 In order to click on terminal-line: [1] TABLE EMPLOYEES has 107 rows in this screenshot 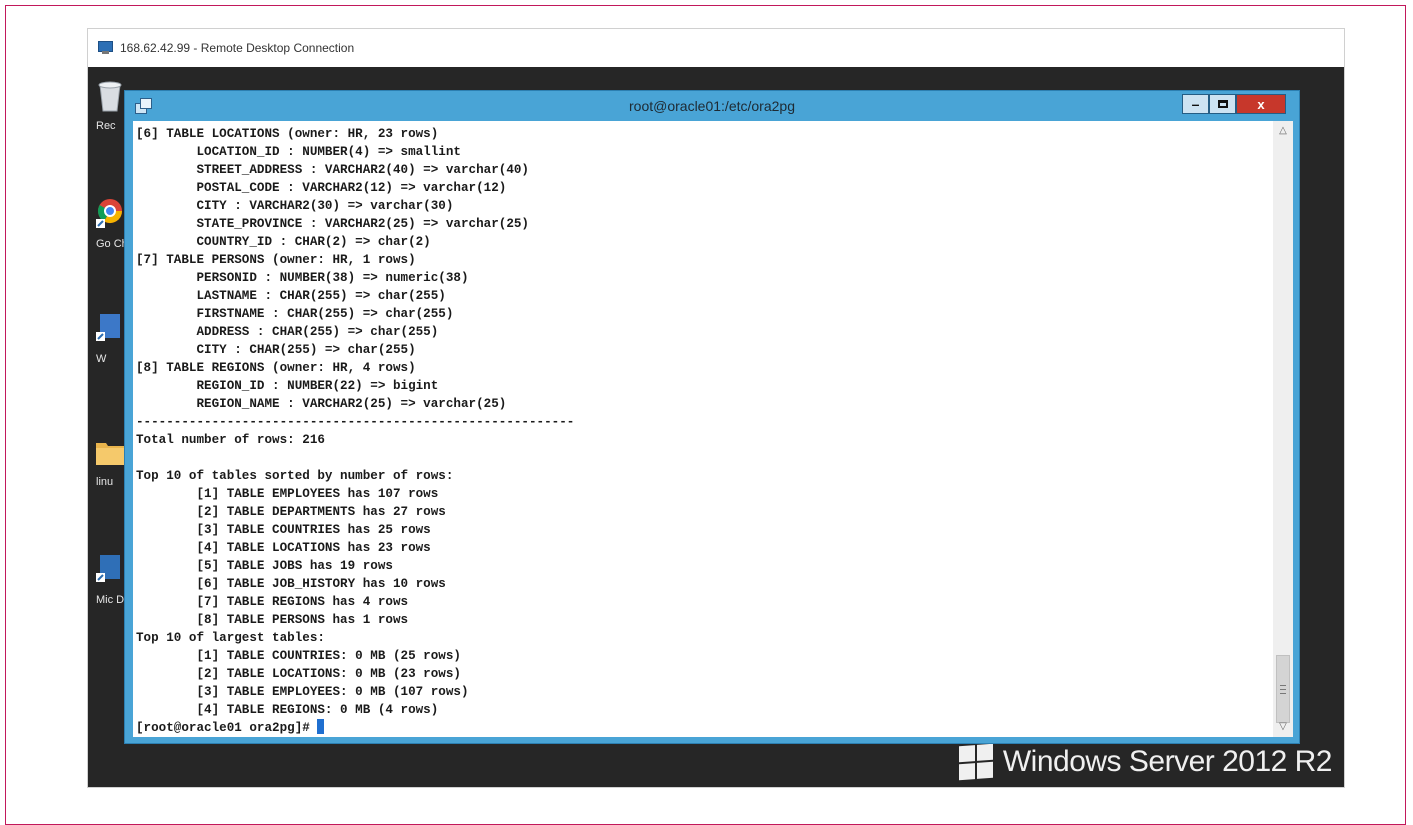, I will do `click(287, 494)`.